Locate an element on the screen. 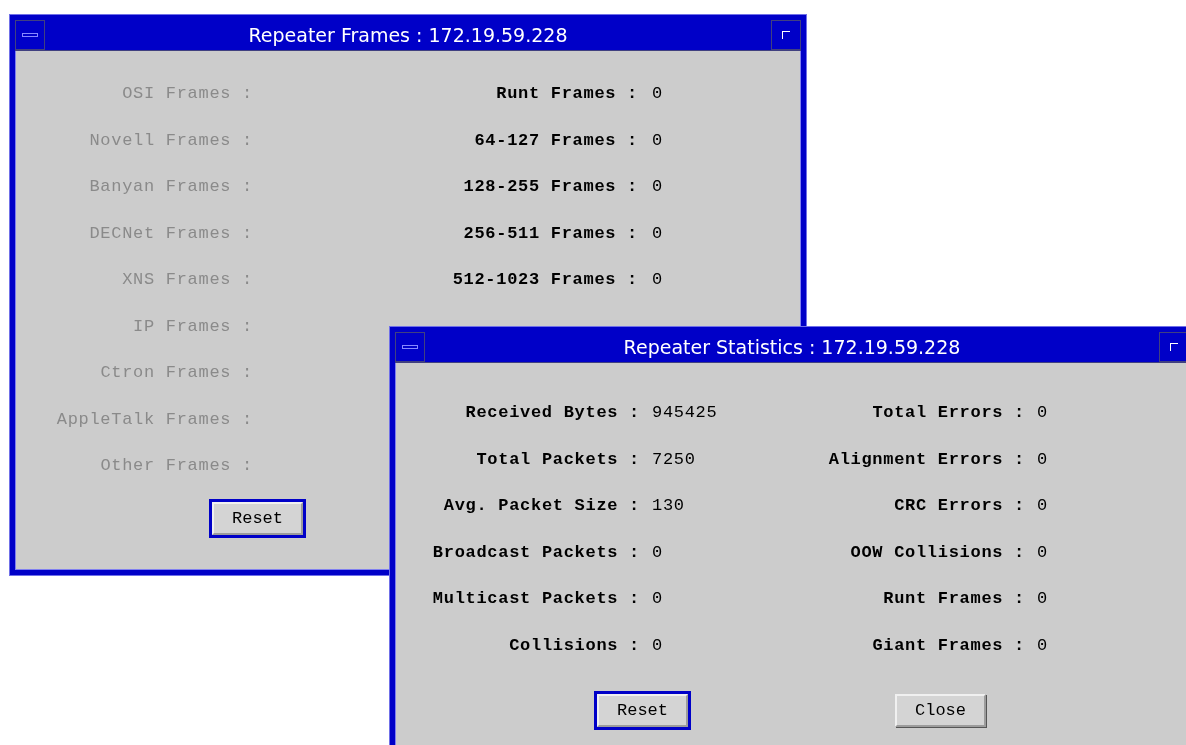 The height and width of the screenshot is (745, 1186). field-label: Multicast Packets : is located at coordinates (535, 599).